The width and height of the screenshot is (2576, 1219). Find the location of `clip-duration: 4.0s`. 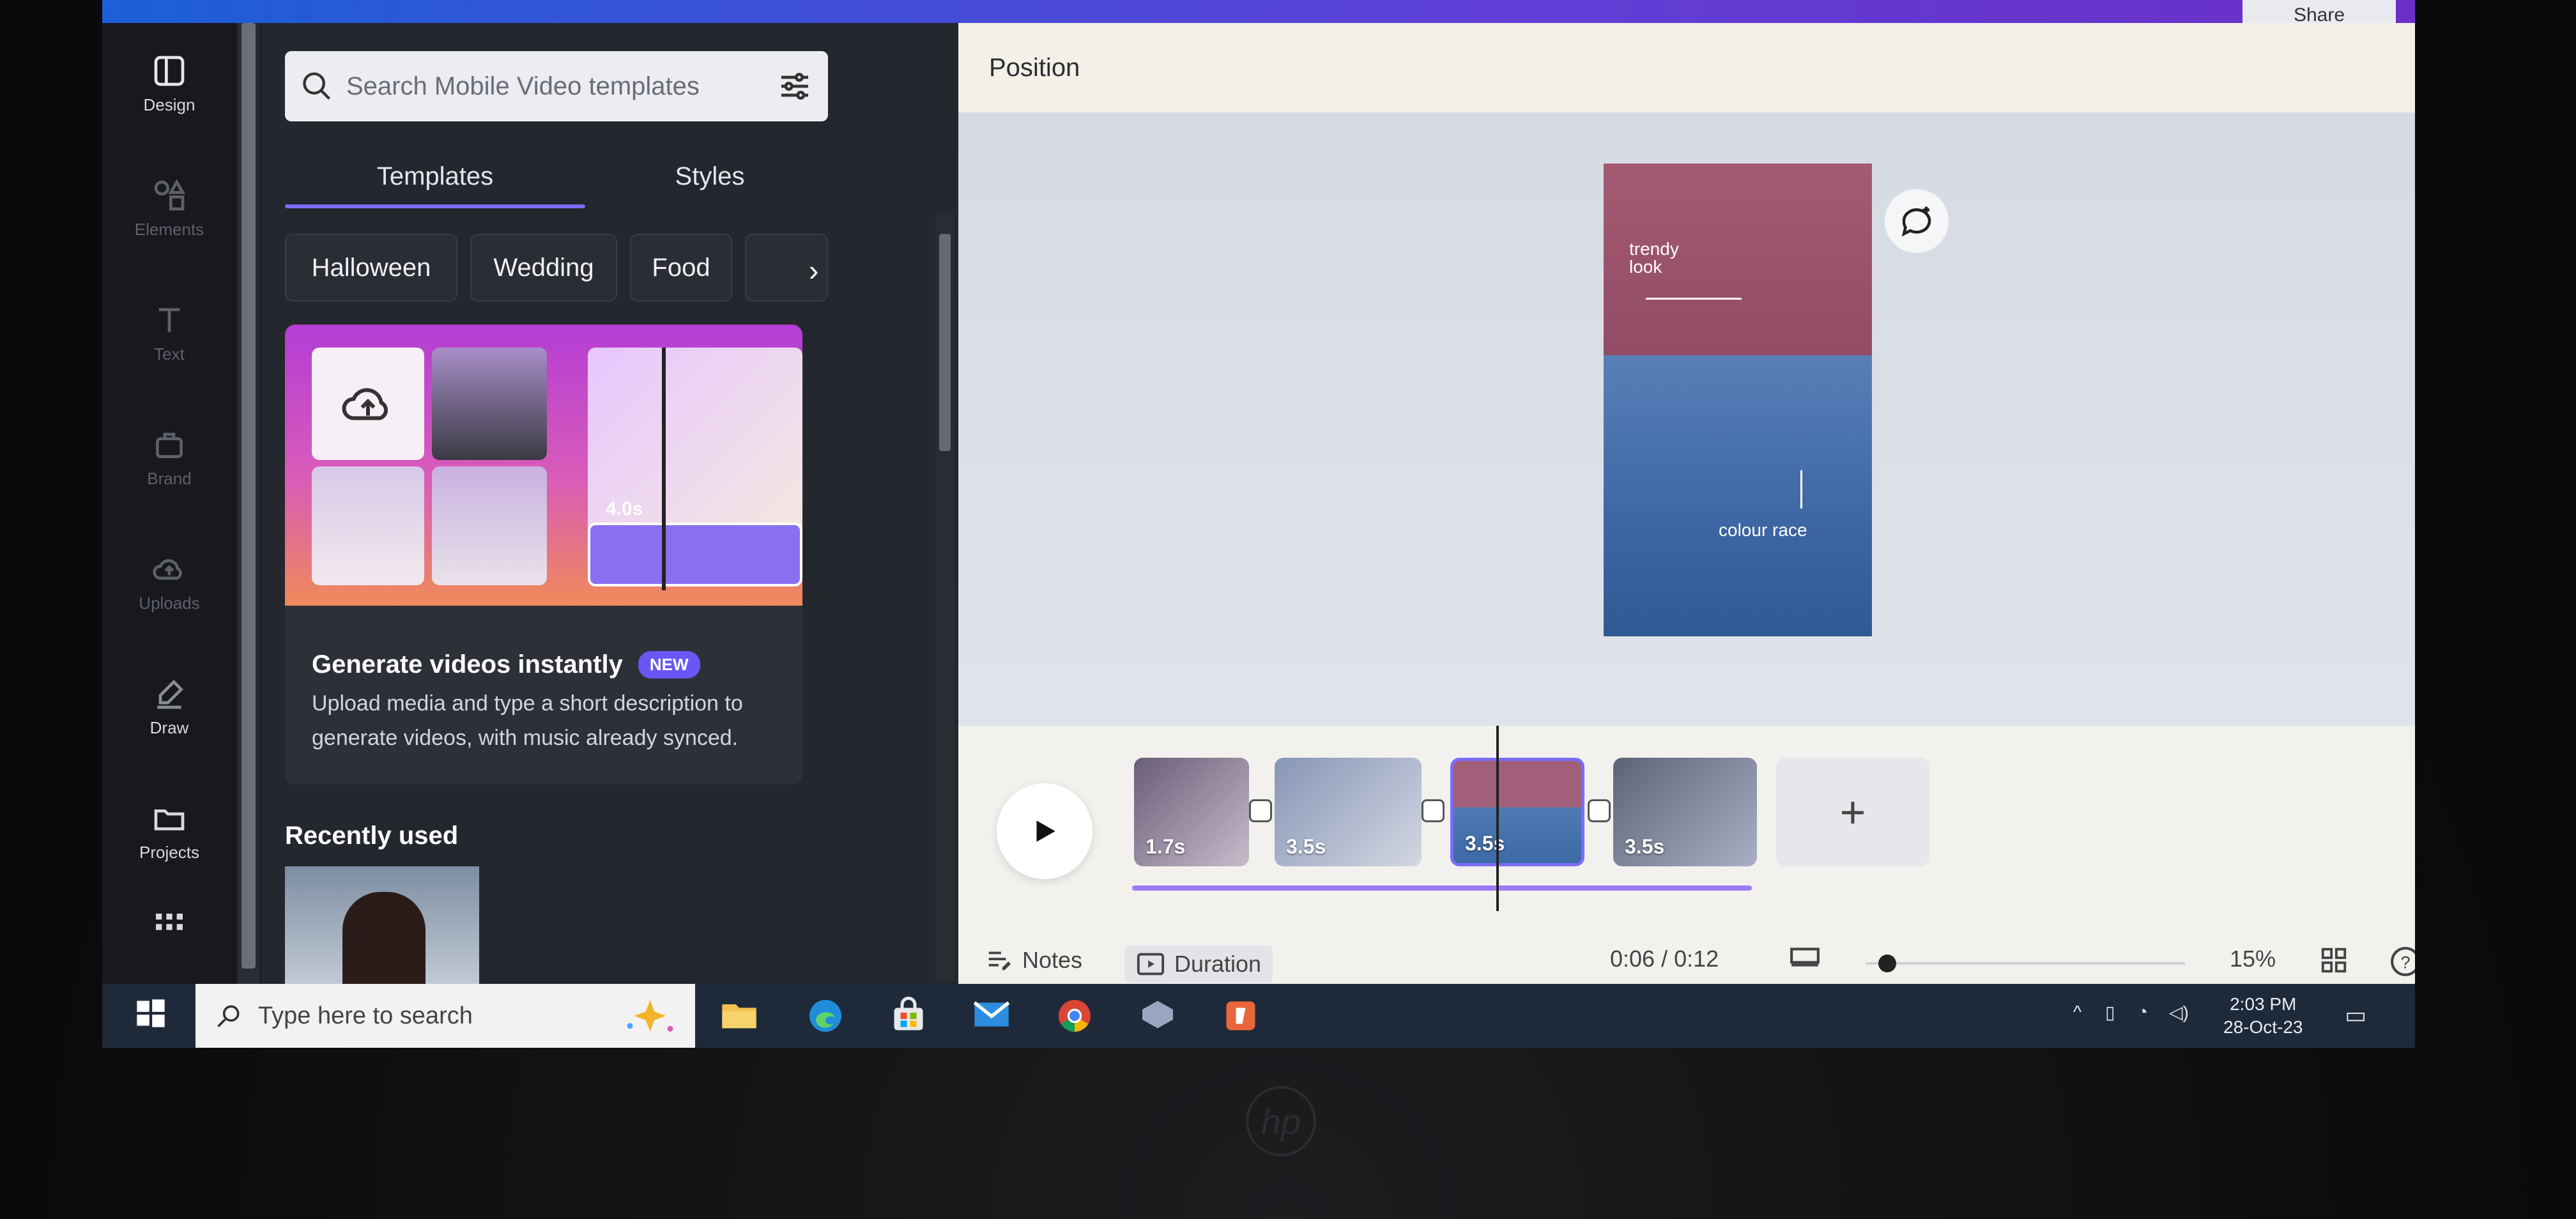

clip-duration: 4.0s is located at coordinates (624, 508).